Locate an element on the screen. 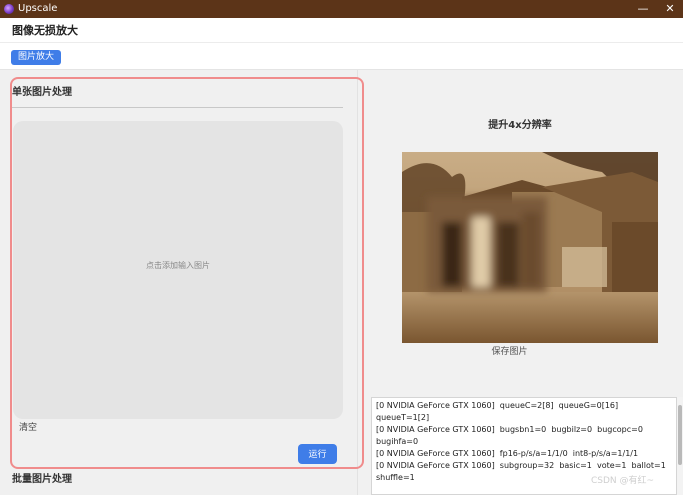 The image size is (683, 495). single-image-section-title: 单张图片处理 is located at coordinates (42, 92).